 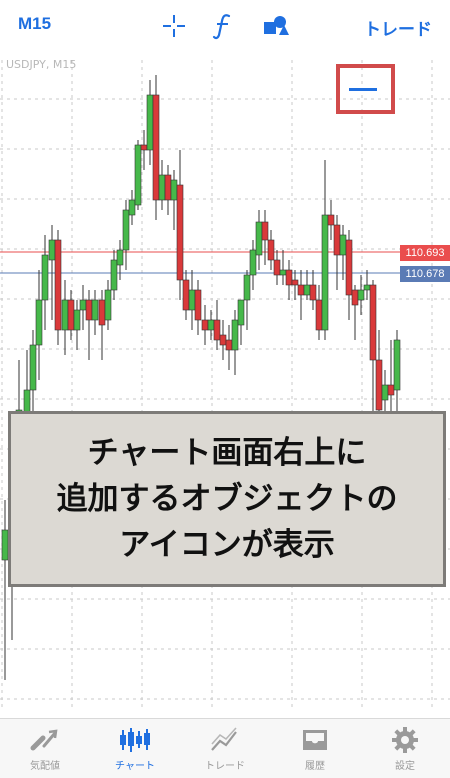 I want to click on settings-icon, so click(x=405, y=740).